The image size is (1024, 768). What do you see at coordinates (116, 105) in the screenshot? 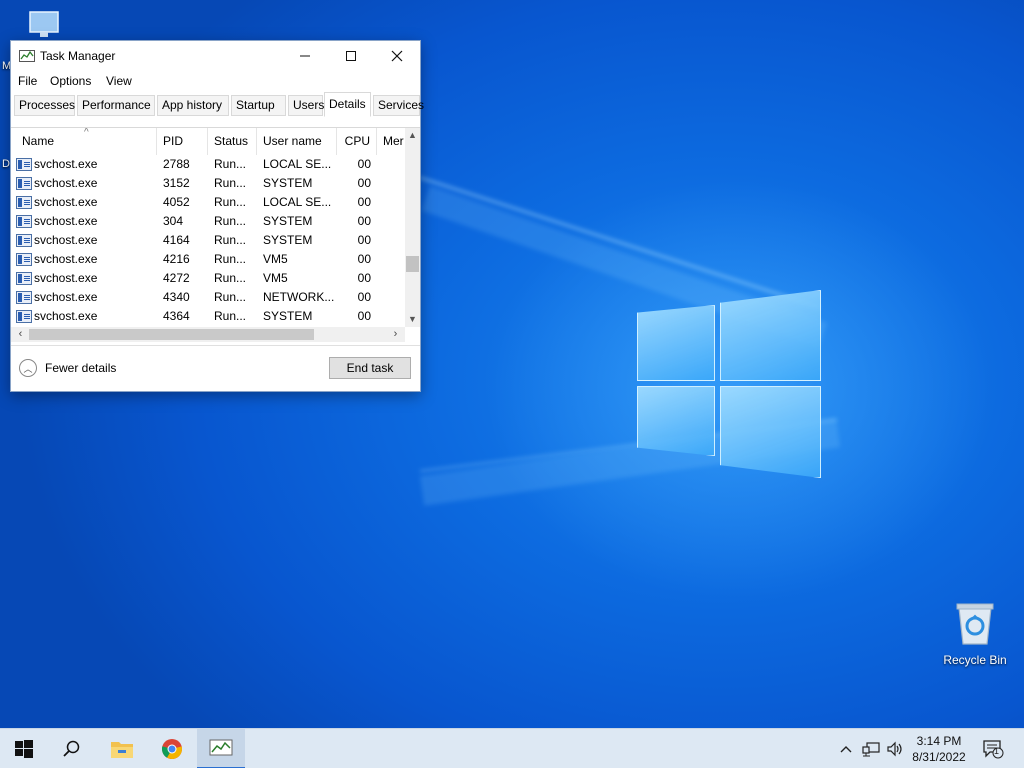
I see `tab-performance: Performance` at bounding box center [116, 105].